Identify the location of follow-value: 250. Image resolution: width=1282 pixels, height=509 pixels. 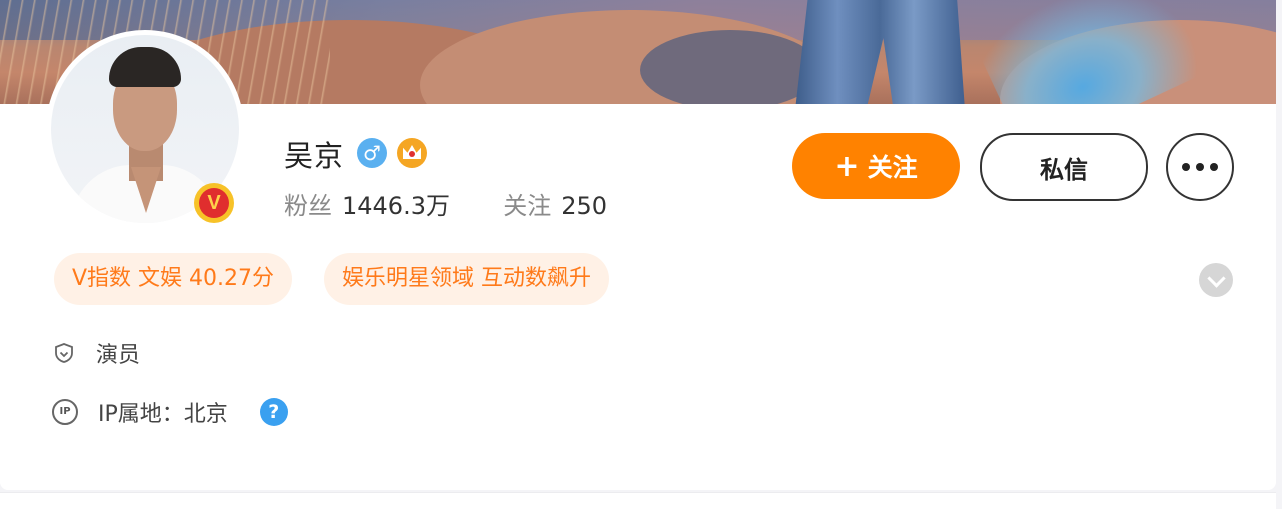
(584, 206).